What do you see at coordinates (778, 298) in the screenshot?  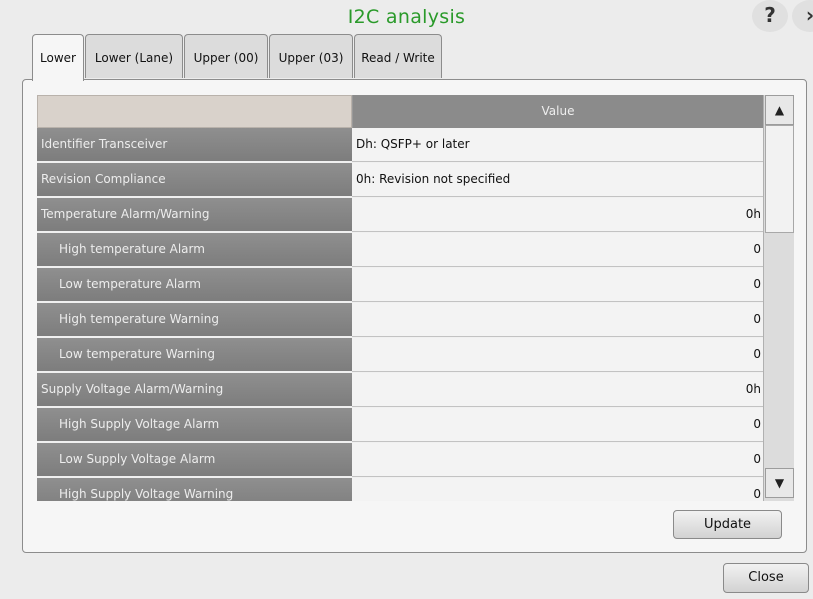 I see `vertical-scrollbar: ▲ ▼` at bounding box center [778, 298].